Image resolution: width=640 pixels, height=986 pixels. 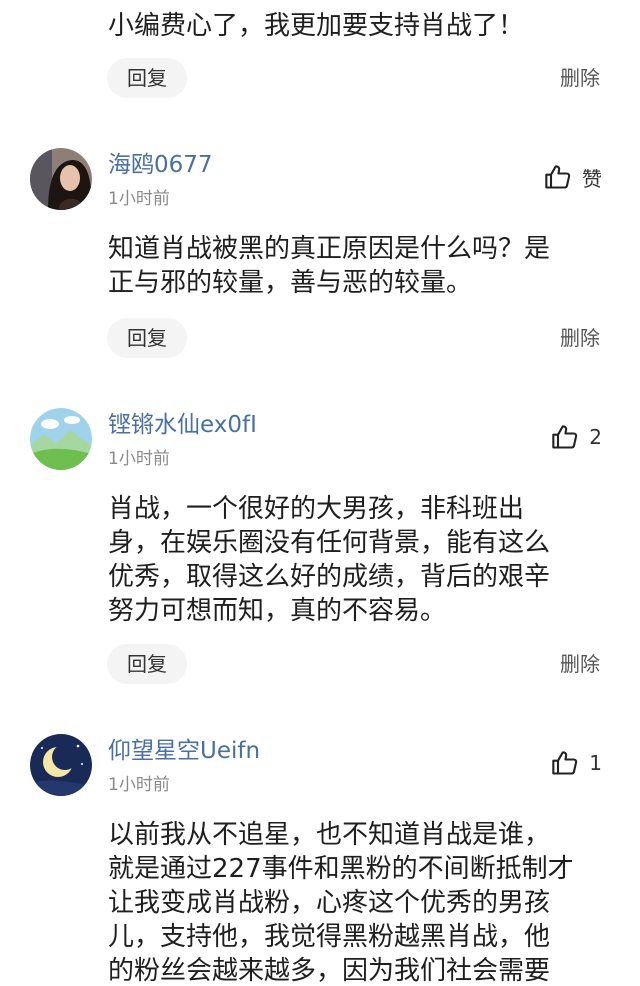 I want to click on comment-line: 让我变成肖战粉，心疼这个优秀的男孩, so click(x=329, y=903).